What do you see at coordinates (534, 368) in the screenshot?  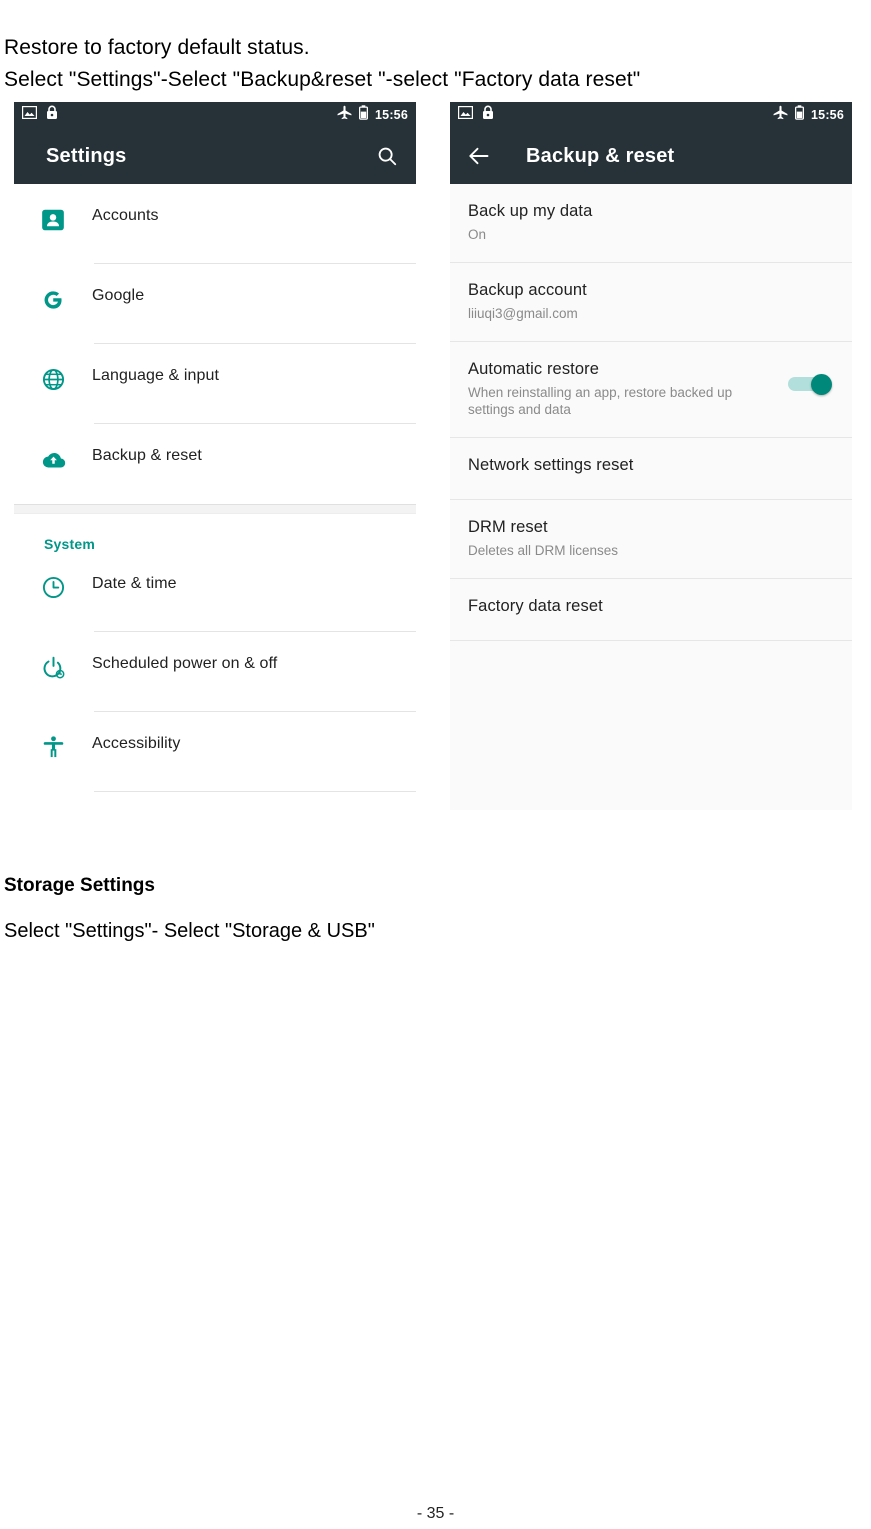 I see `list-item-title: Automatic restore` at bounding box center [534, 368].